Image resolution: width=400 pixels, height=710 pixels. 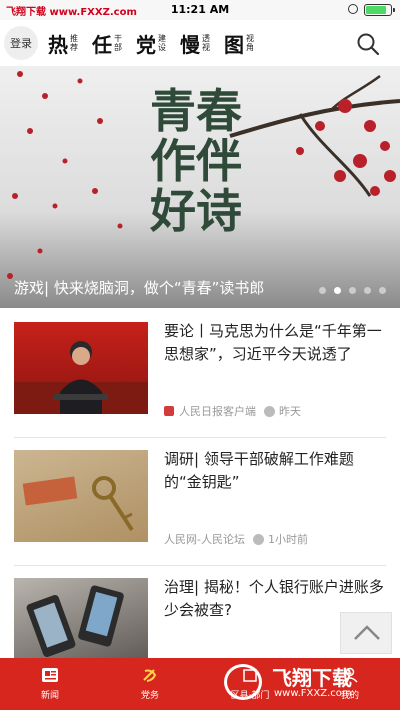 I want to click on status-time: 11:21 AM, so click(x=200, y=9).